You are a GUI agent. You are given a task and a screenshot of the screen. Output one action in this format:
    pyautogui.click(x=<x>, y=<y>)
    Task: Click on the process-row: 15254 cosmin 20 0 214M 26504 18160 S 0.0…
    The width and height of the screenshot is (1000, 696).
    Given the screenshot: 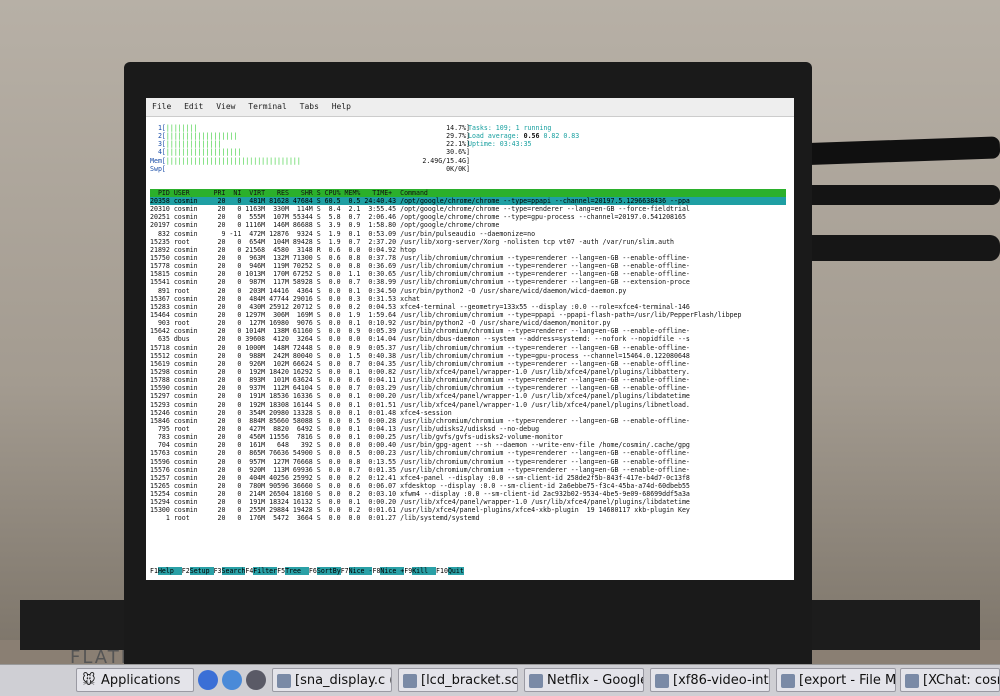 What is the action you would take?
    pyautogui.click(x=468, y=494)
    